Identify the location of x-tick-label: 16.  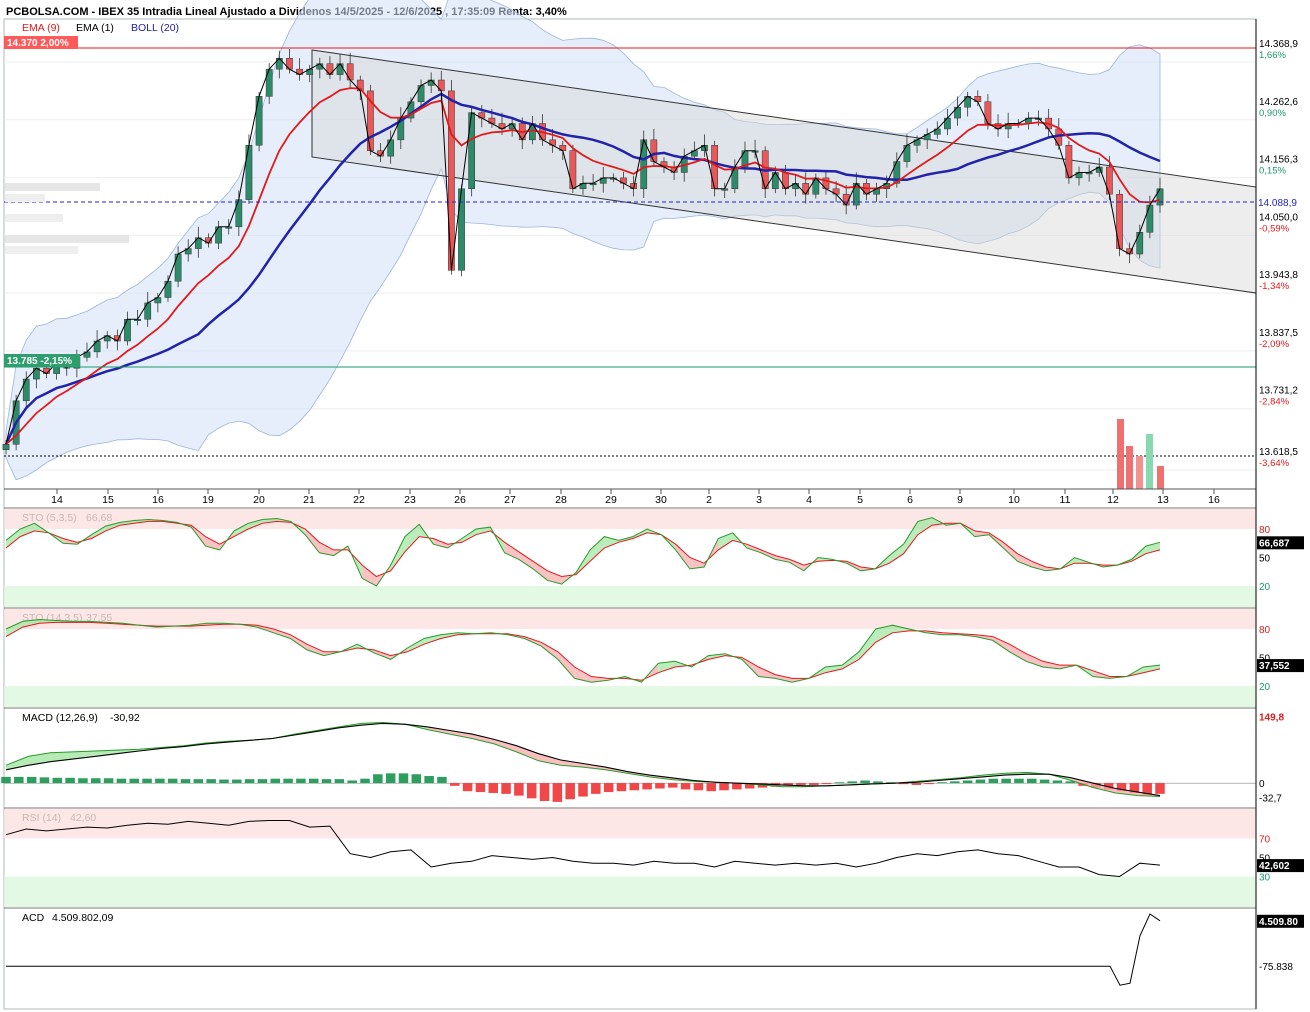
(1214, 500).